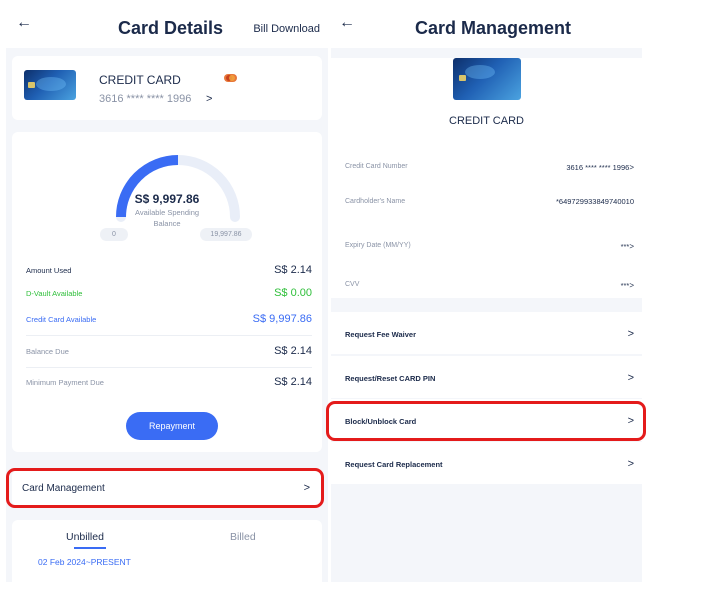  What do you see at coordinates (489, 284) in the screenshot?
I see `cvv-row: CVV ***>` at bounding box center [489, 284].